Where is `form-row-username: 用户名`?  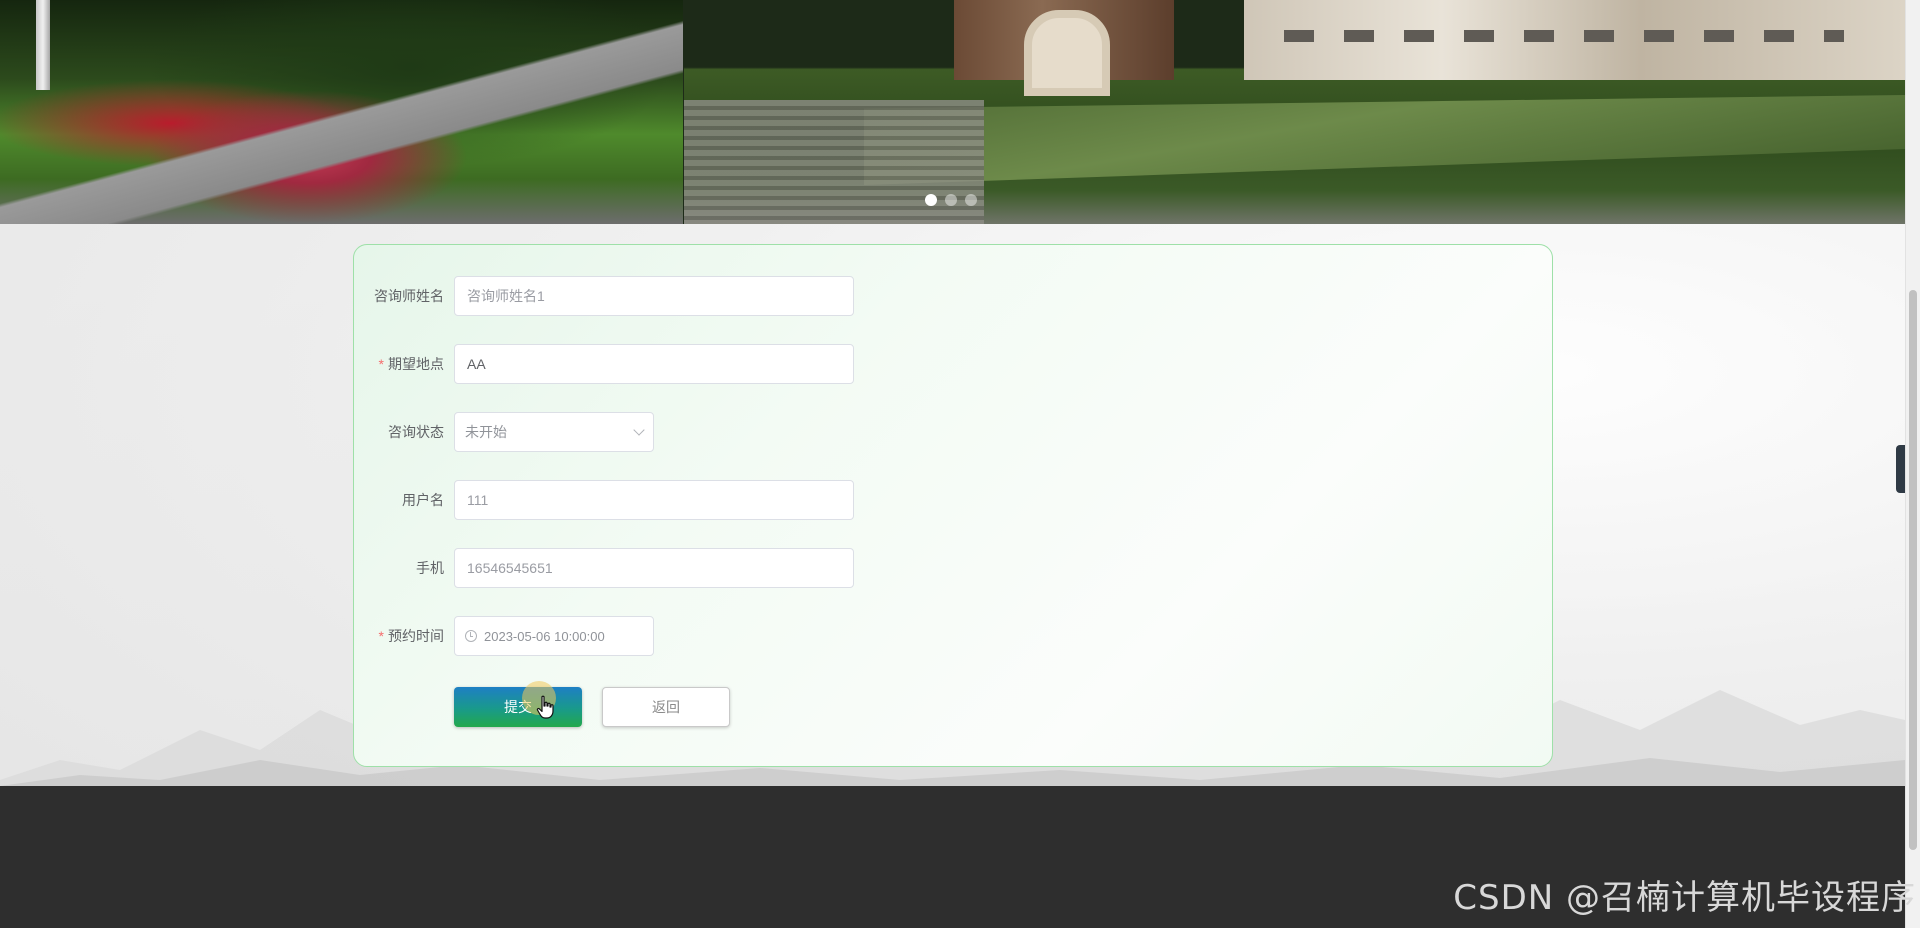 form-row-username: 用户名 is located at coordinates (604, 500).